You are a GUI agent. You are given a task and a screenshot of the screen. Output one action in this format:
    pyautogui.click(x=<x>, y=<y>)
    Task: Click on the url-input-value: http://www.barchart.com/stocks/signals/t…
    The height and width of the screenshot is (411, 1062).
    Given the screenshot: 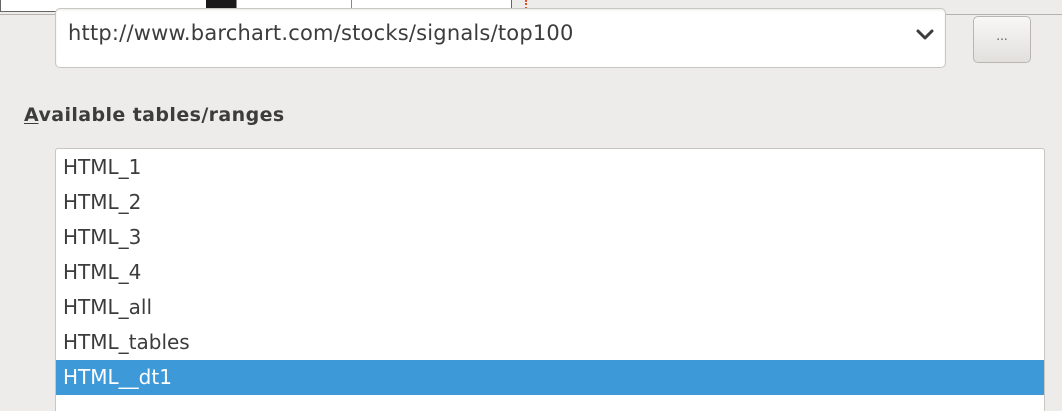 What is the action you would take?
    pyautogui.click(x=321, y=33)
    